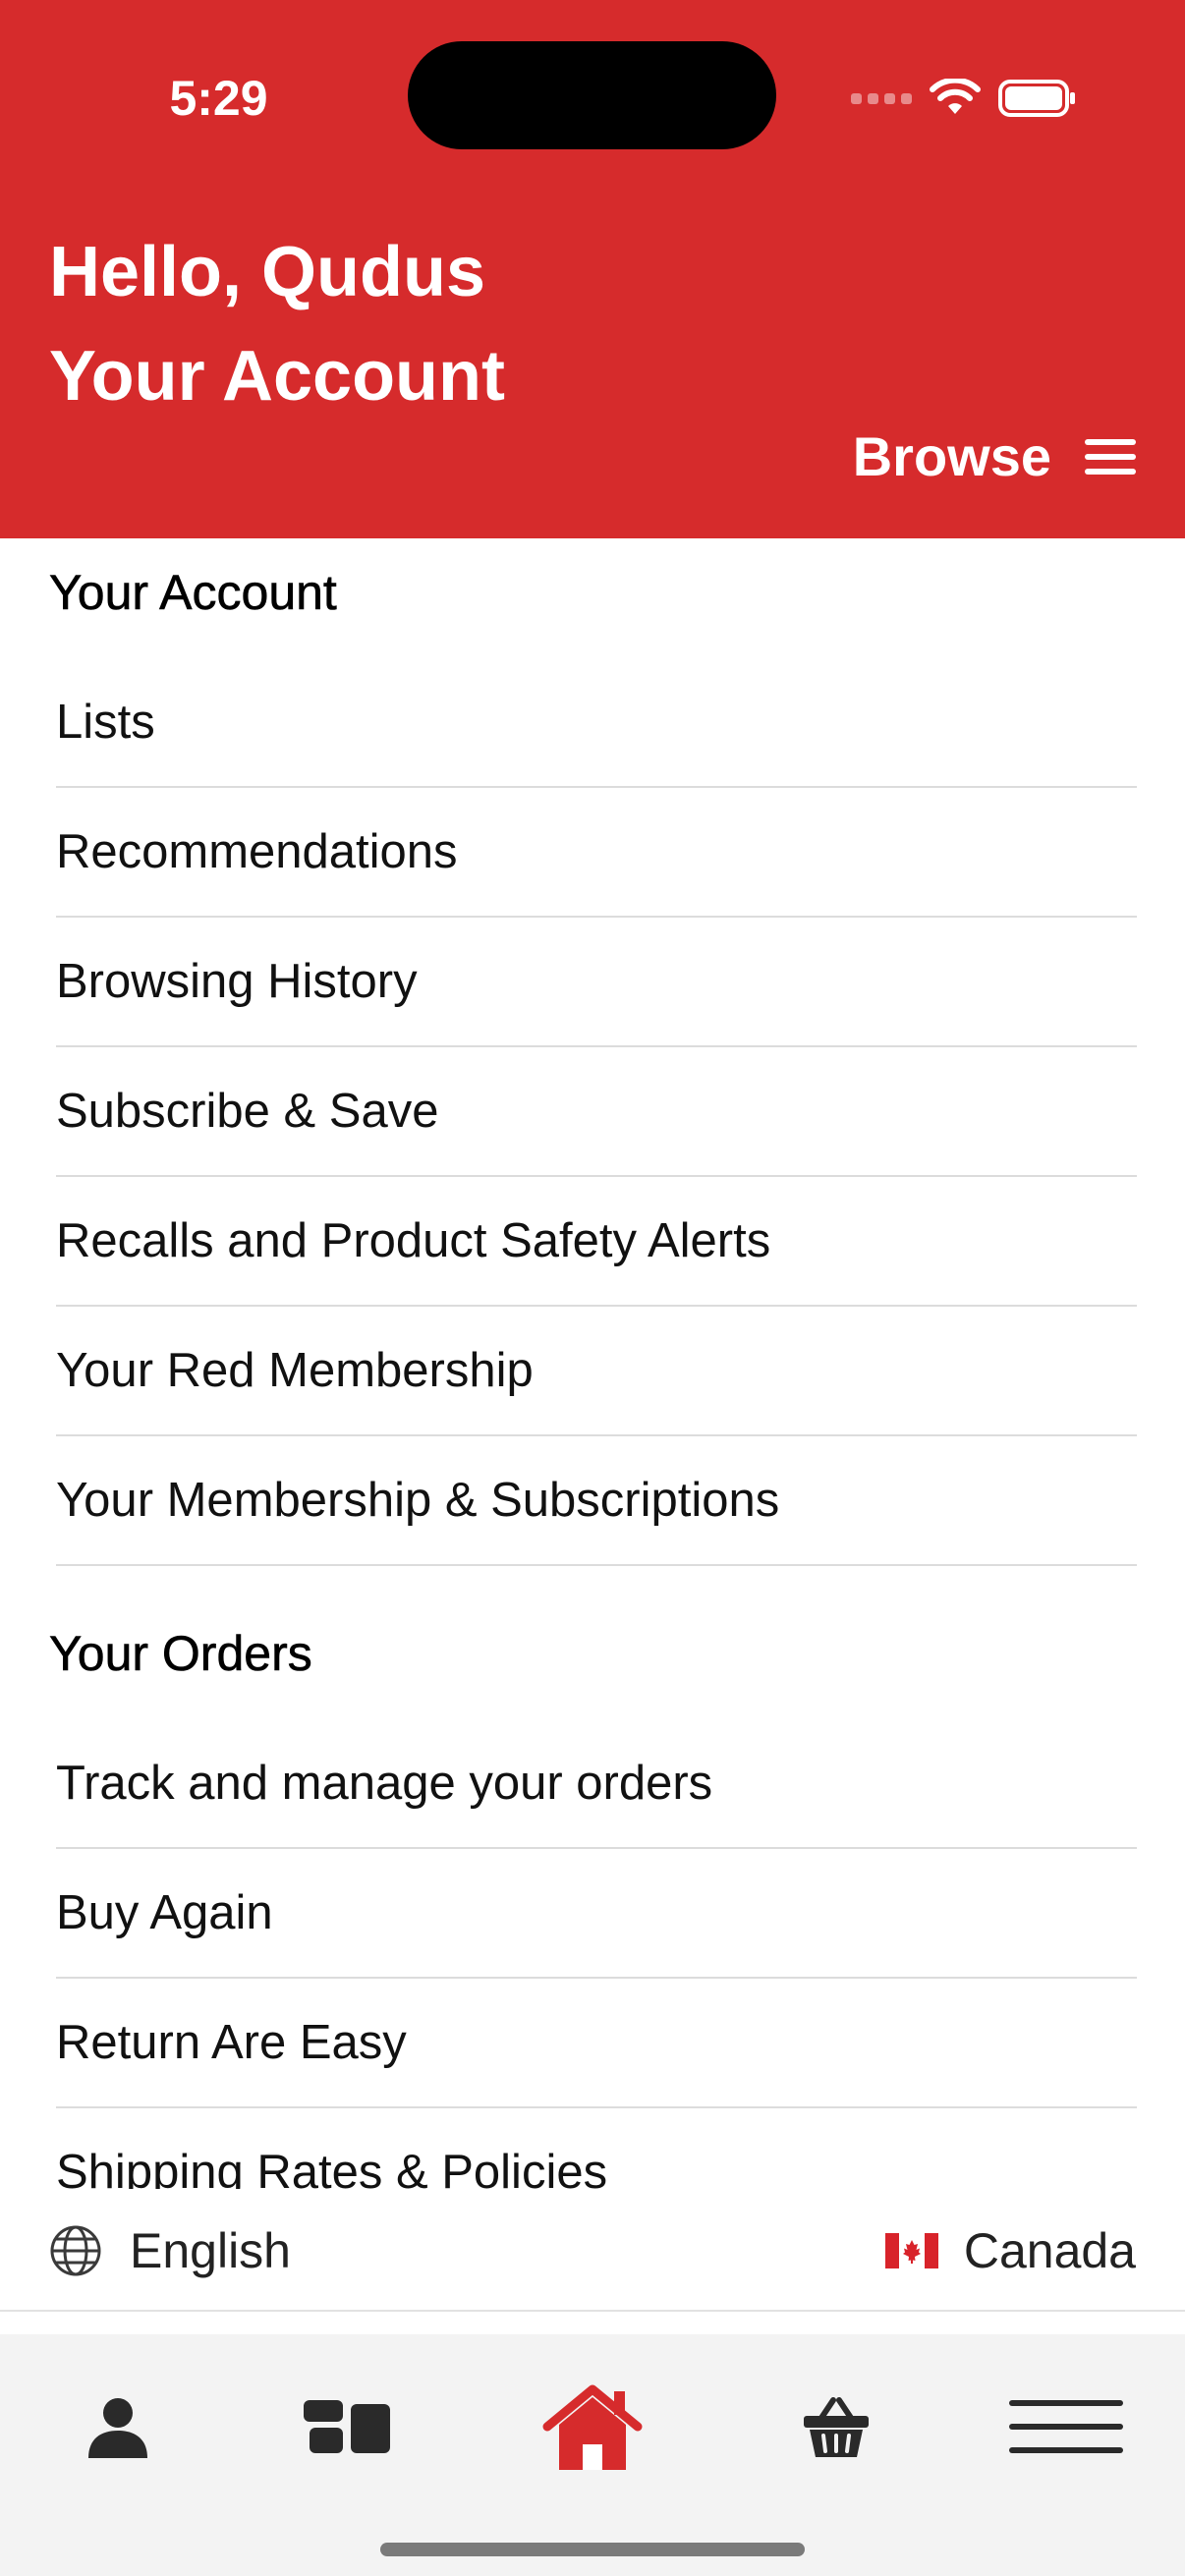 This screenshot has width=1185, height=2576. What do you see at coordinates (596, 1371) in the screenshot?
I see `menu-item-red-membership: Your Red Membership` at bounding box center [596, 1371].